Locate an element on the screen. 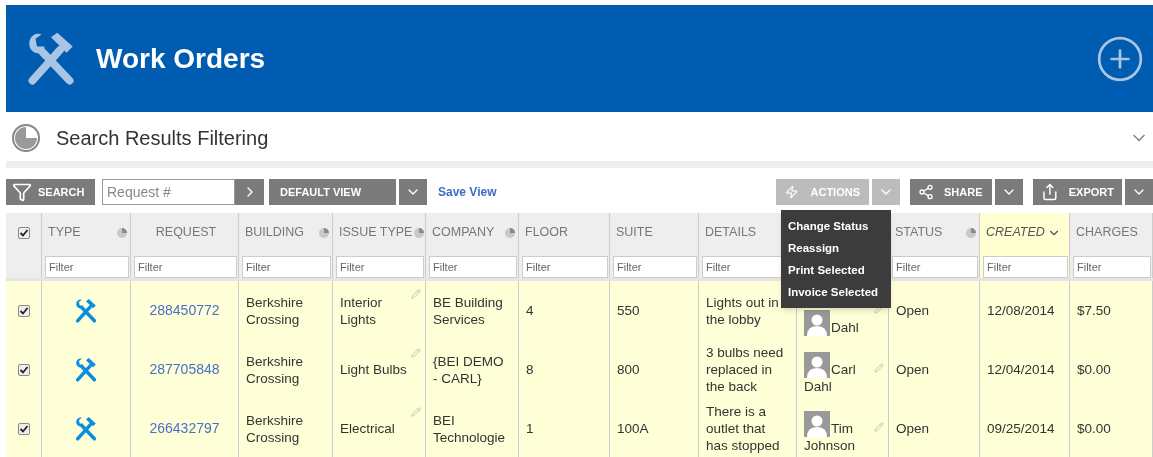  column-header: CREATED is located at coordinates (1025, 232).